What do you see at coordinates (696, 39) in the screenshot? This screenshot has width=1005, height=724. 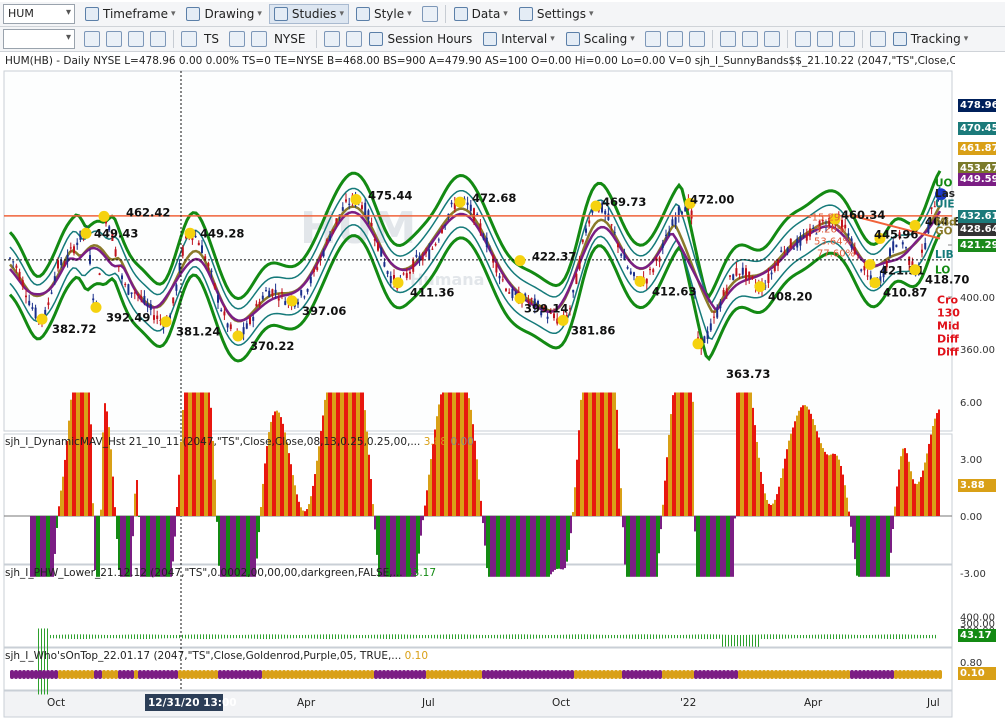 I see `candle-hollow-icon` at bounding box center [696, 39].